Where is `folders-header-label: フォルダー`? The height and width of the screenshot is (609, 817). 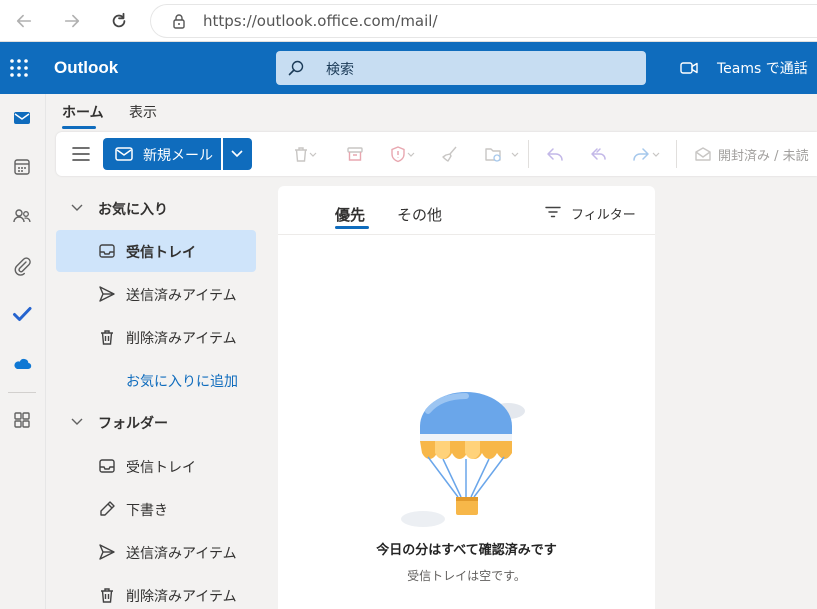
folders-header-label: フォルダー is located at coordinates (133, 424).